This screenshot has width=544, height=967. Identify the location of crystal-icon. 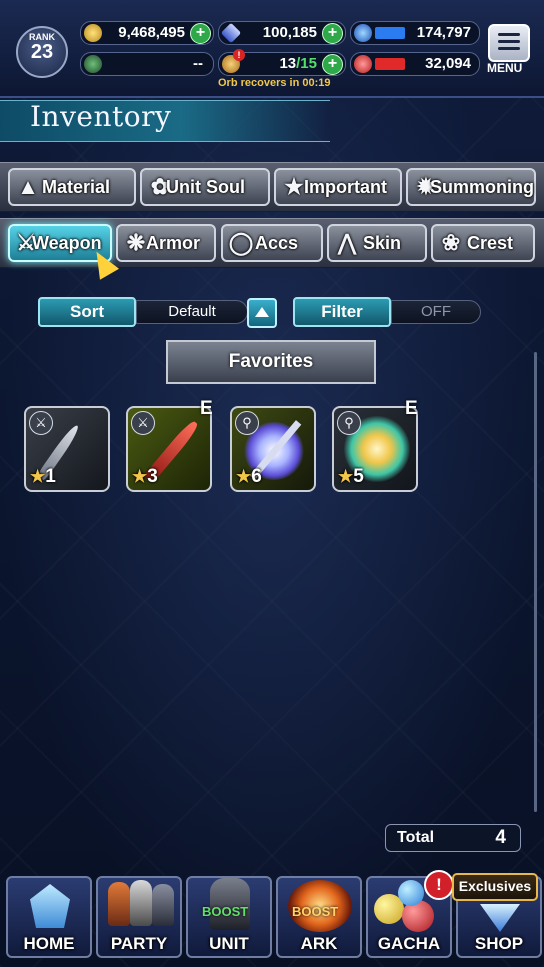
(500, 918).